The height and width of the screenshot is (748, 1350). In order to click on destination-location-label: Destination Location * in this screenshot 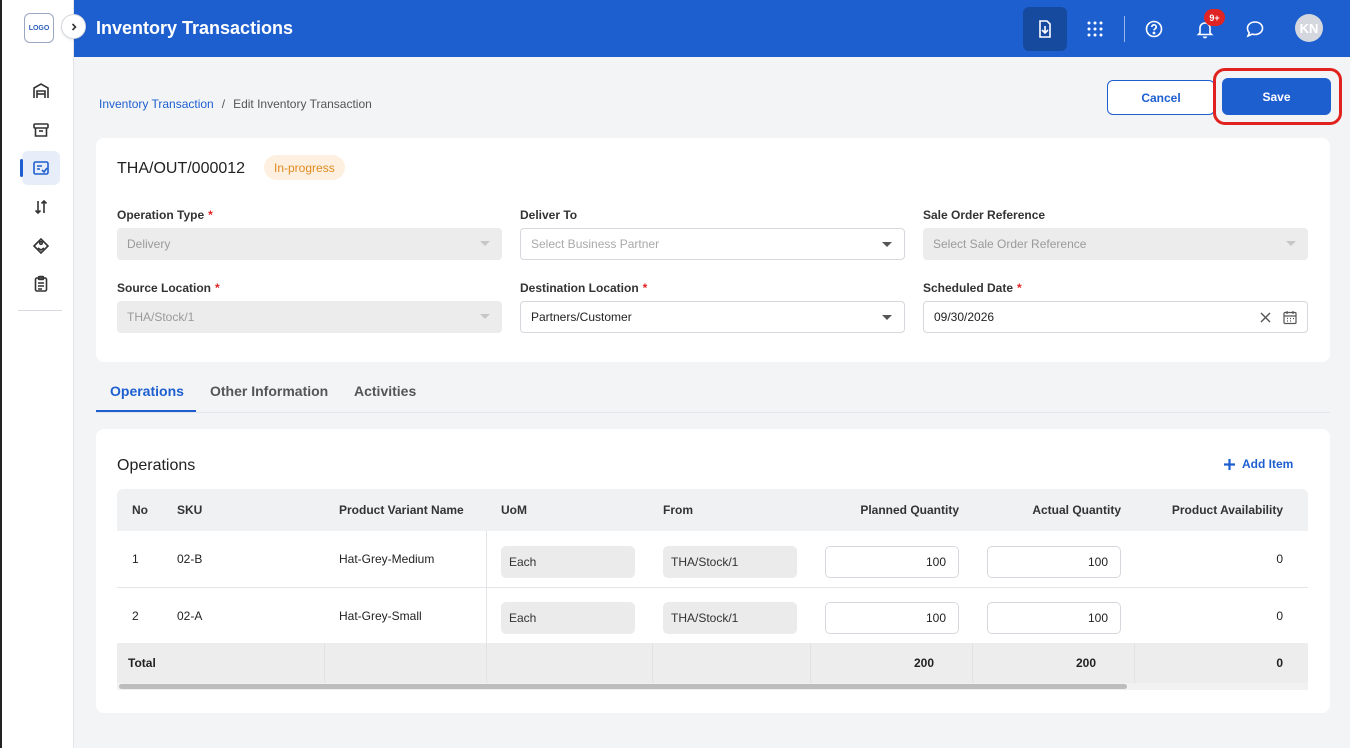, I will do `click(584, 288)`.